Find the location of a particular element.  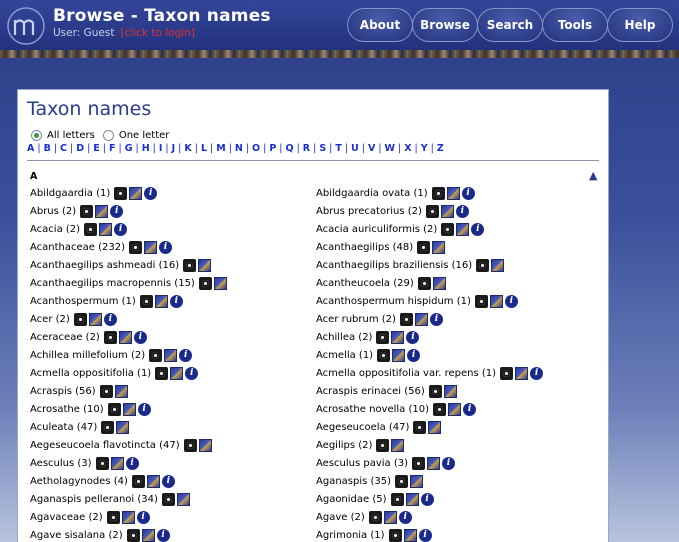

letter-link-a: A is located at coordinates (30, 148).